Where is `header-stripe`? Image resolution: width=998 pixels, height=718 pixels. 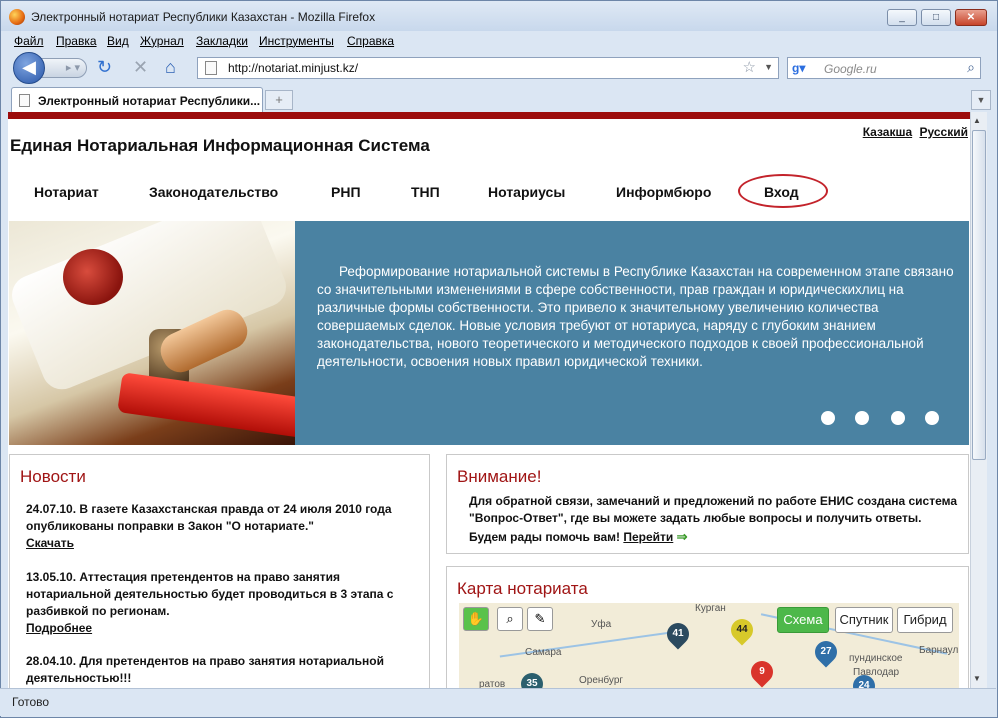
header-stripe is located at coordinates (489, 115).